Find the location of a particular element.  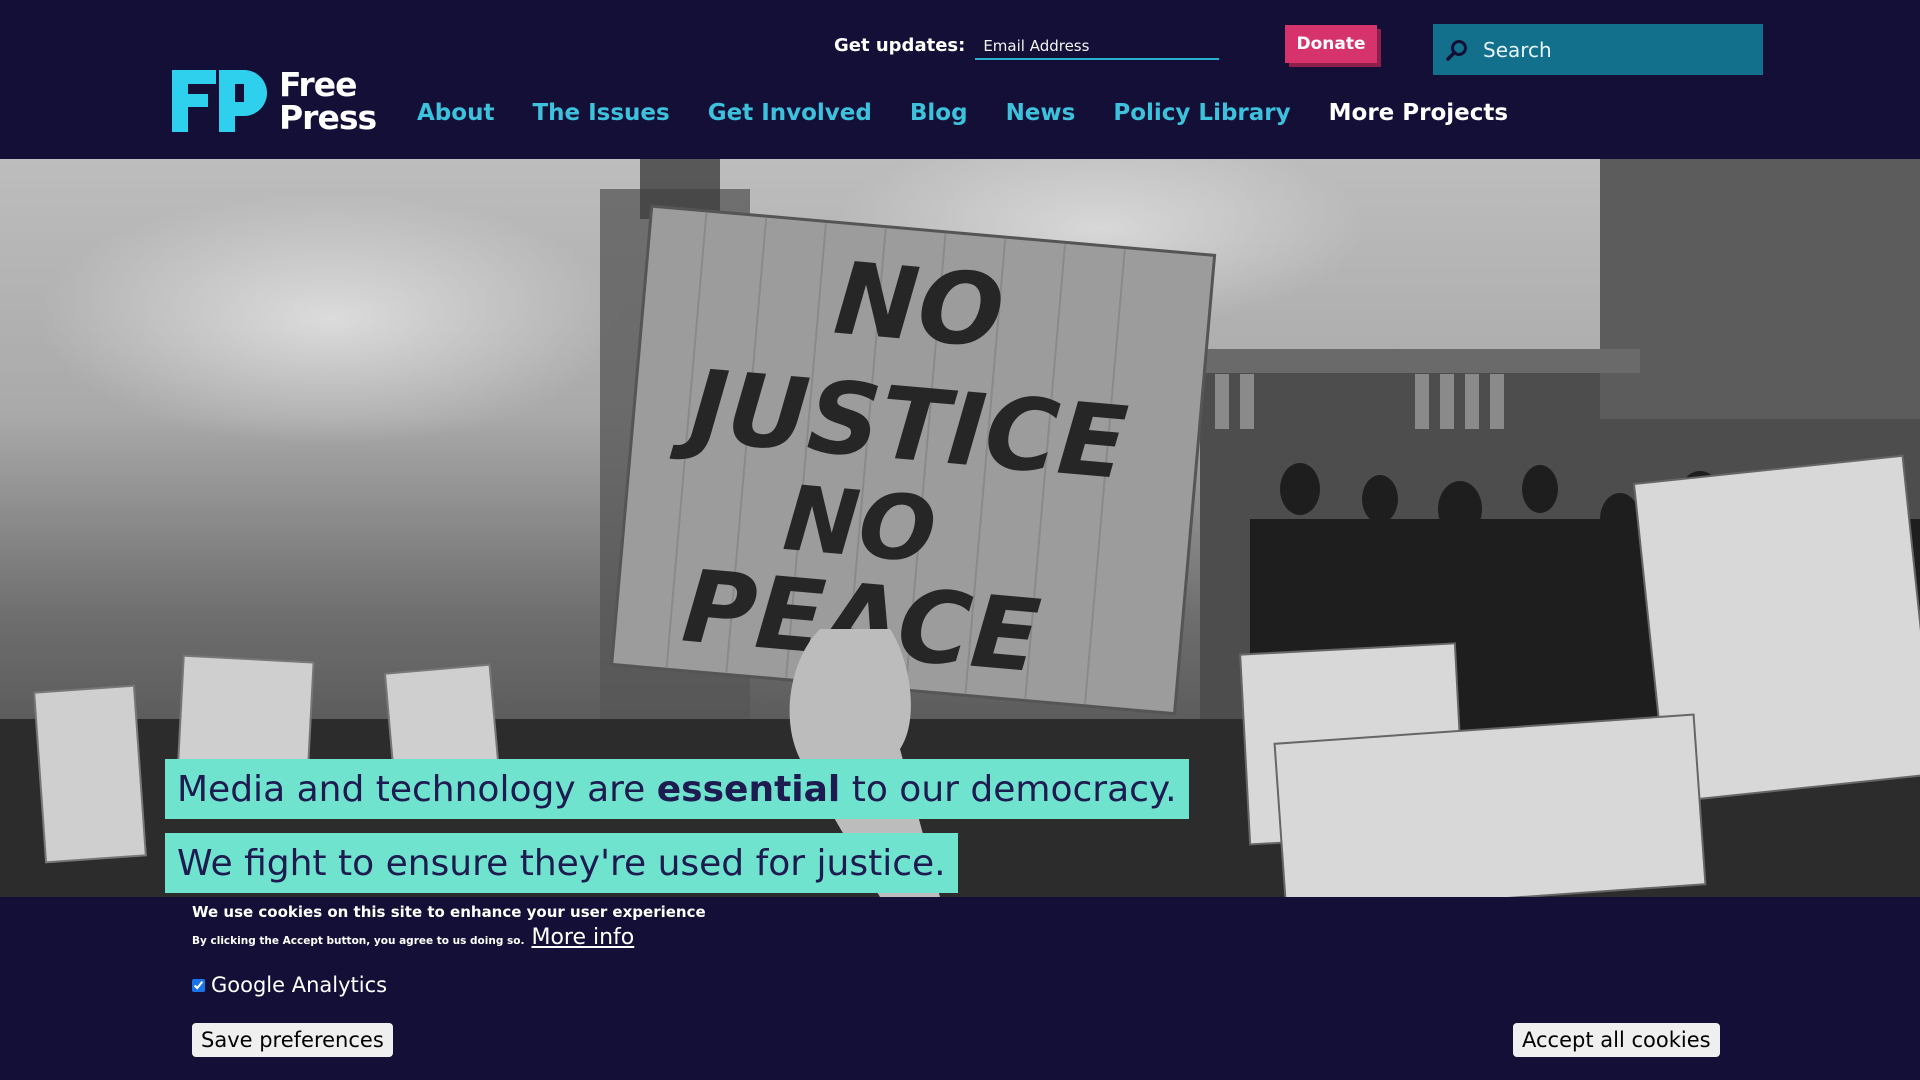

nav-item-the-issues: The Issues is located at coordinates (600, 113).